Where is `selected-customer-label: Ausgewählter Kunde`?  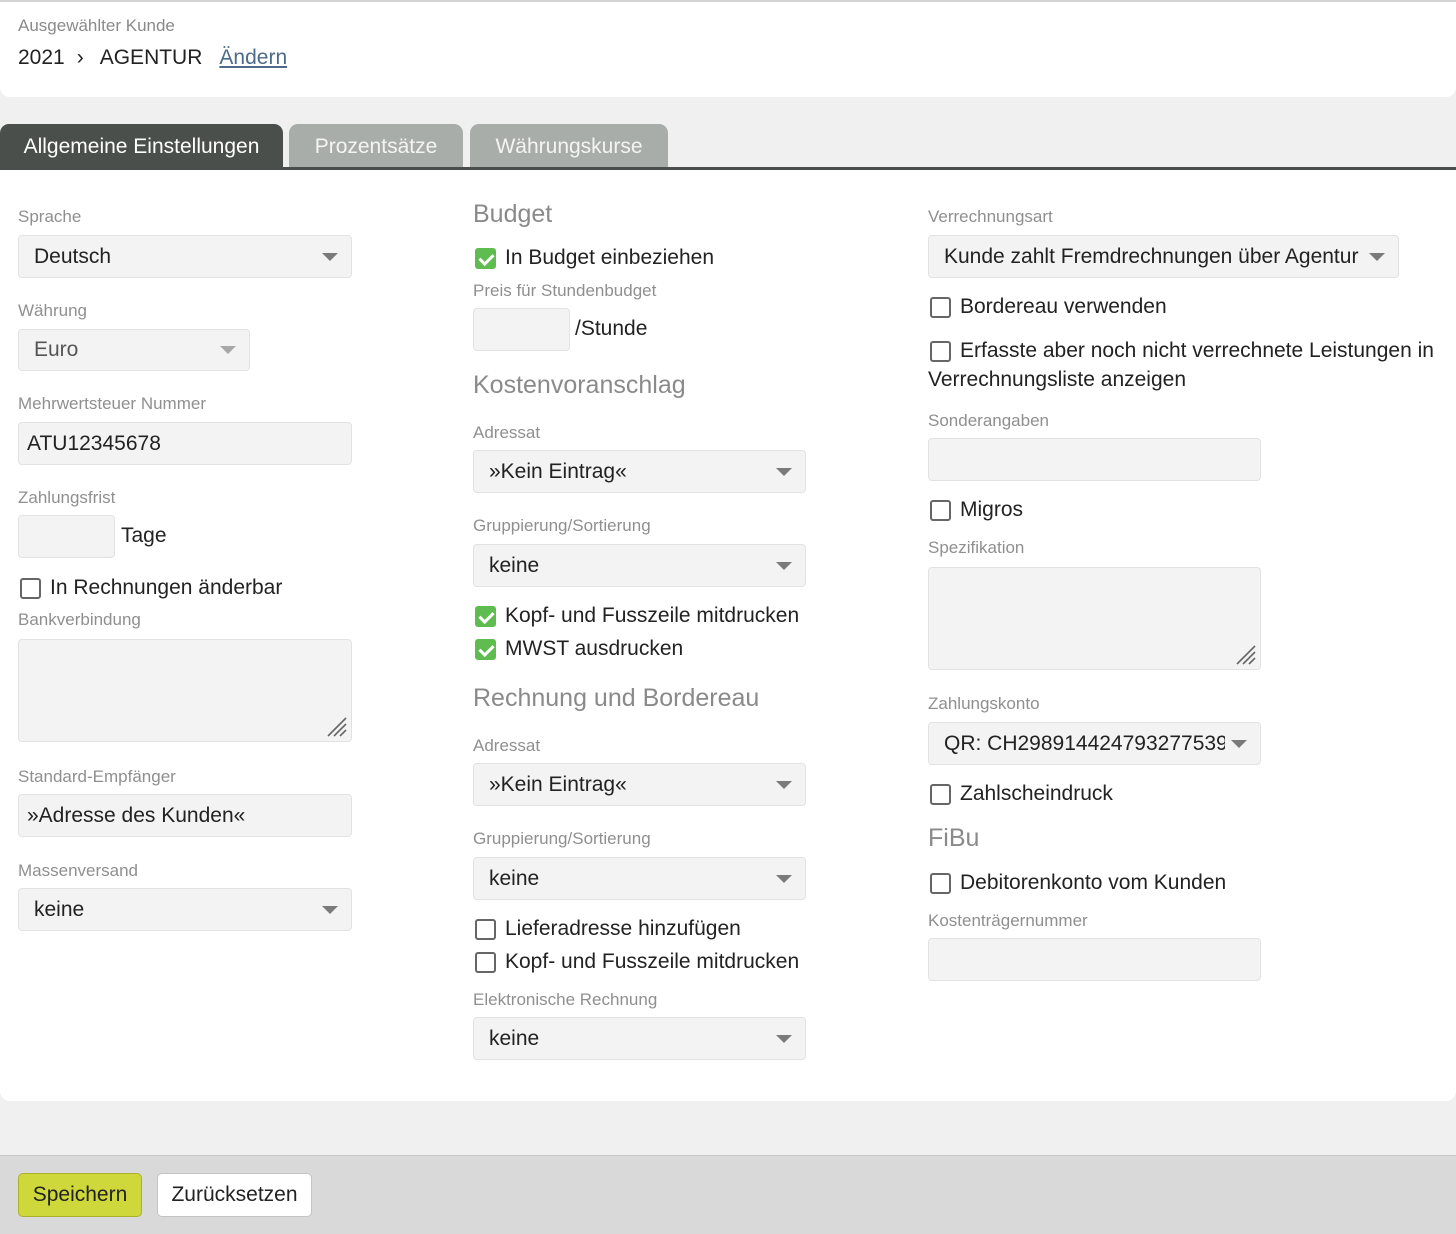
selected-customer-label: Ausgewählter Kunde is located at coordinates (96, 25).